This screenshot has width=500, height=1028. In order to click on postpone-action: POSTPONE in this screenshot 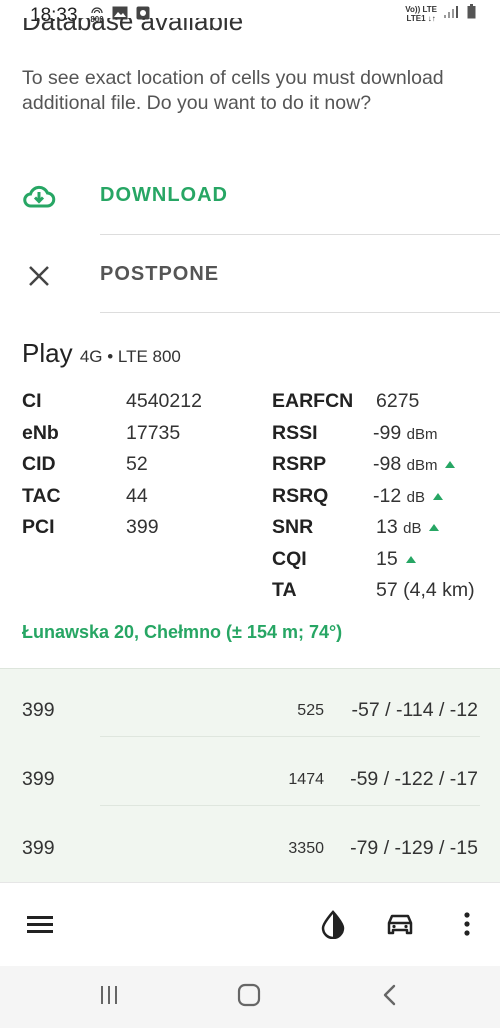, I will do `click(250, 275)`.